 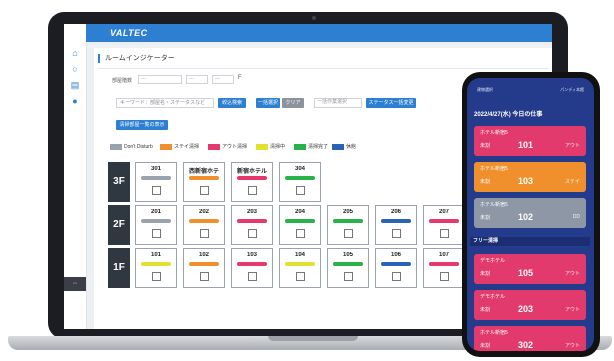 I want to click on collapse-button: ⇔, so click(x=75, y=284).